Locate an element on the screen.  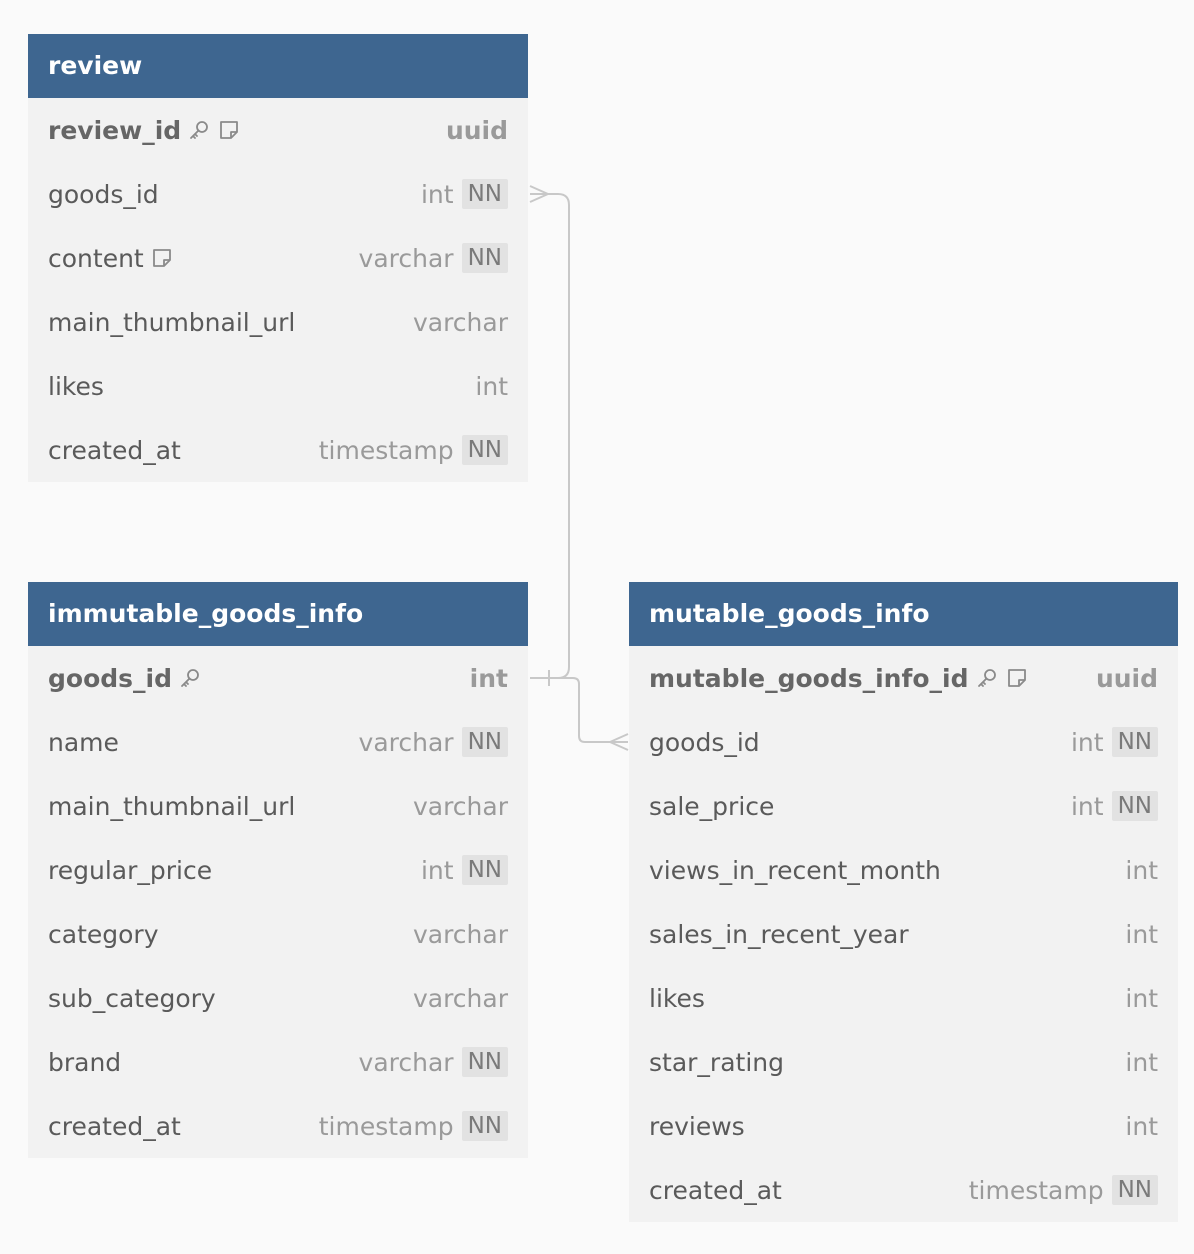
column-left: main_thumbnail_url is located at coordinates (171, 322).